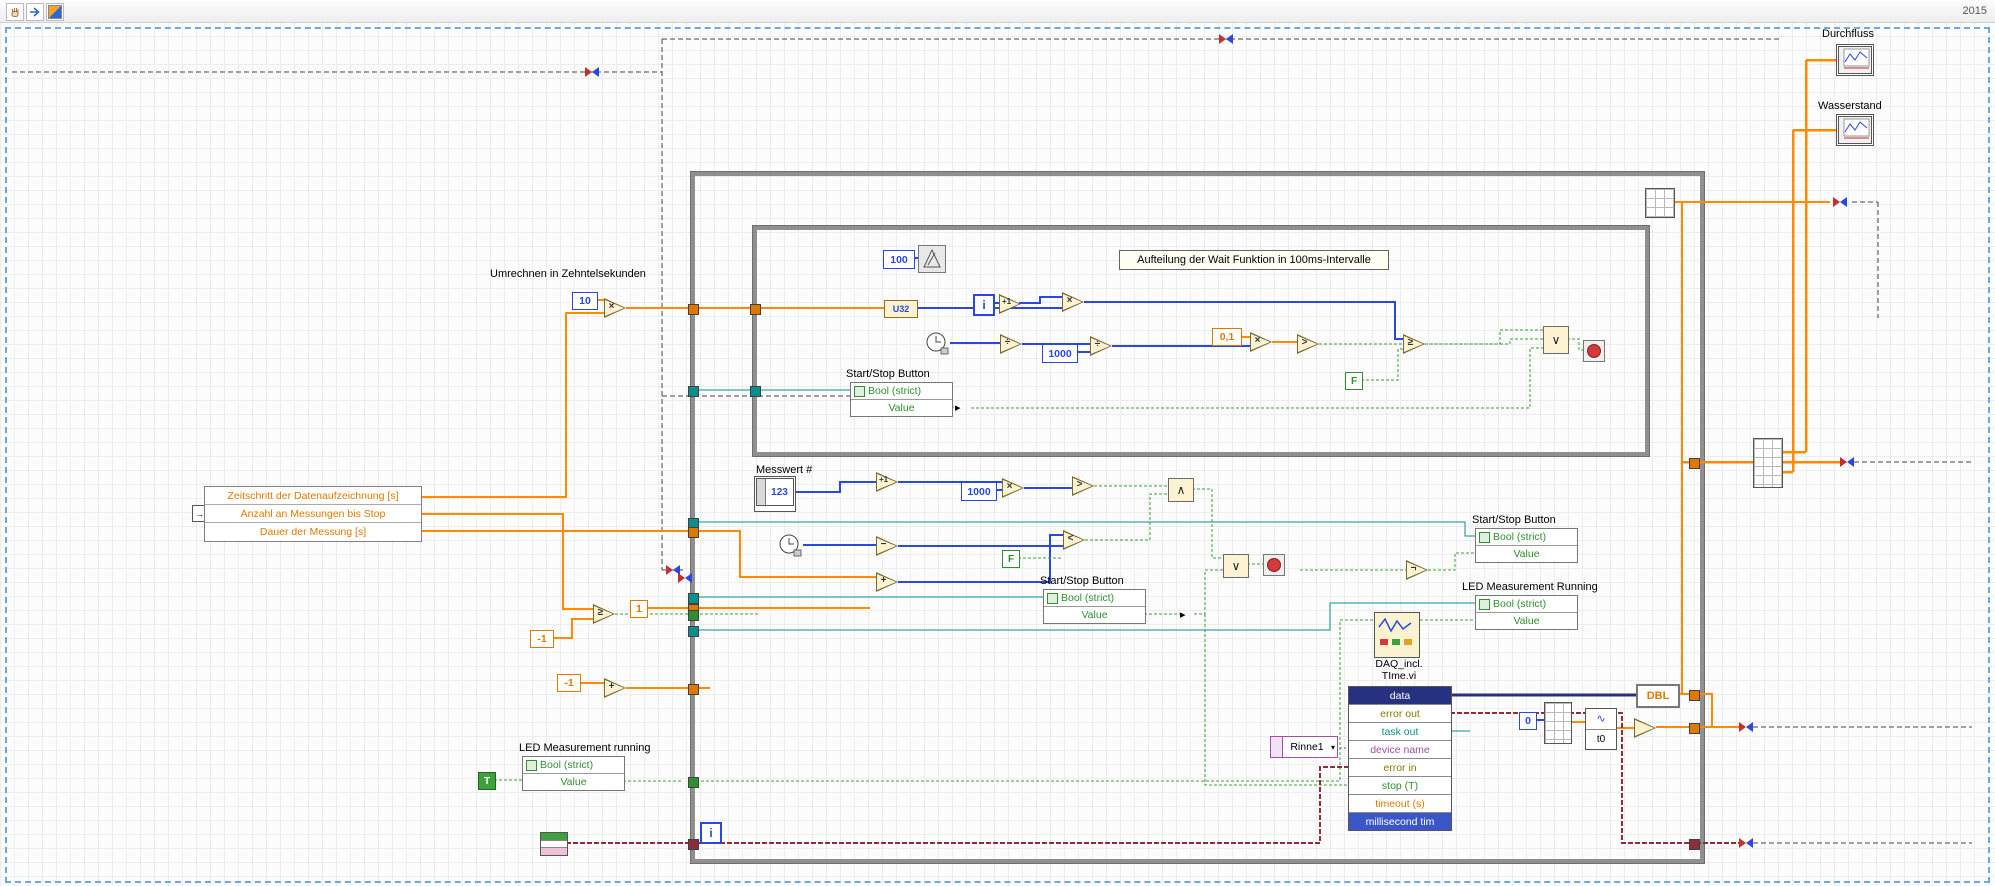  Describe the element at coordinates (1855, 60) in the screenshot. I see `waveform-chart-durchfluss` at that location.